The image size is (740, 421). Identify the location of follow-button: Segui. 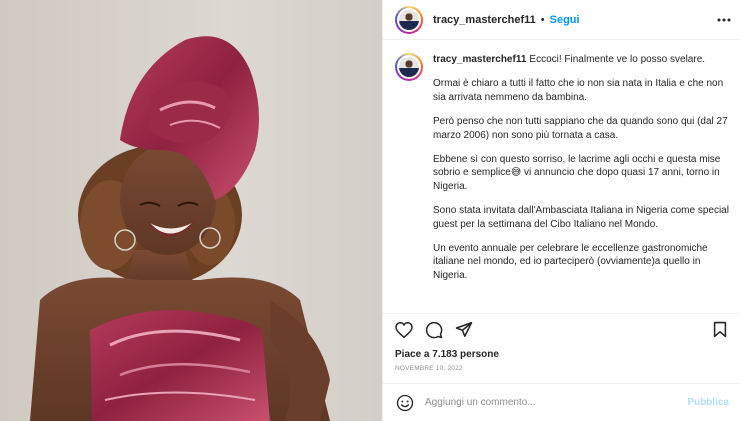
(565, 20).